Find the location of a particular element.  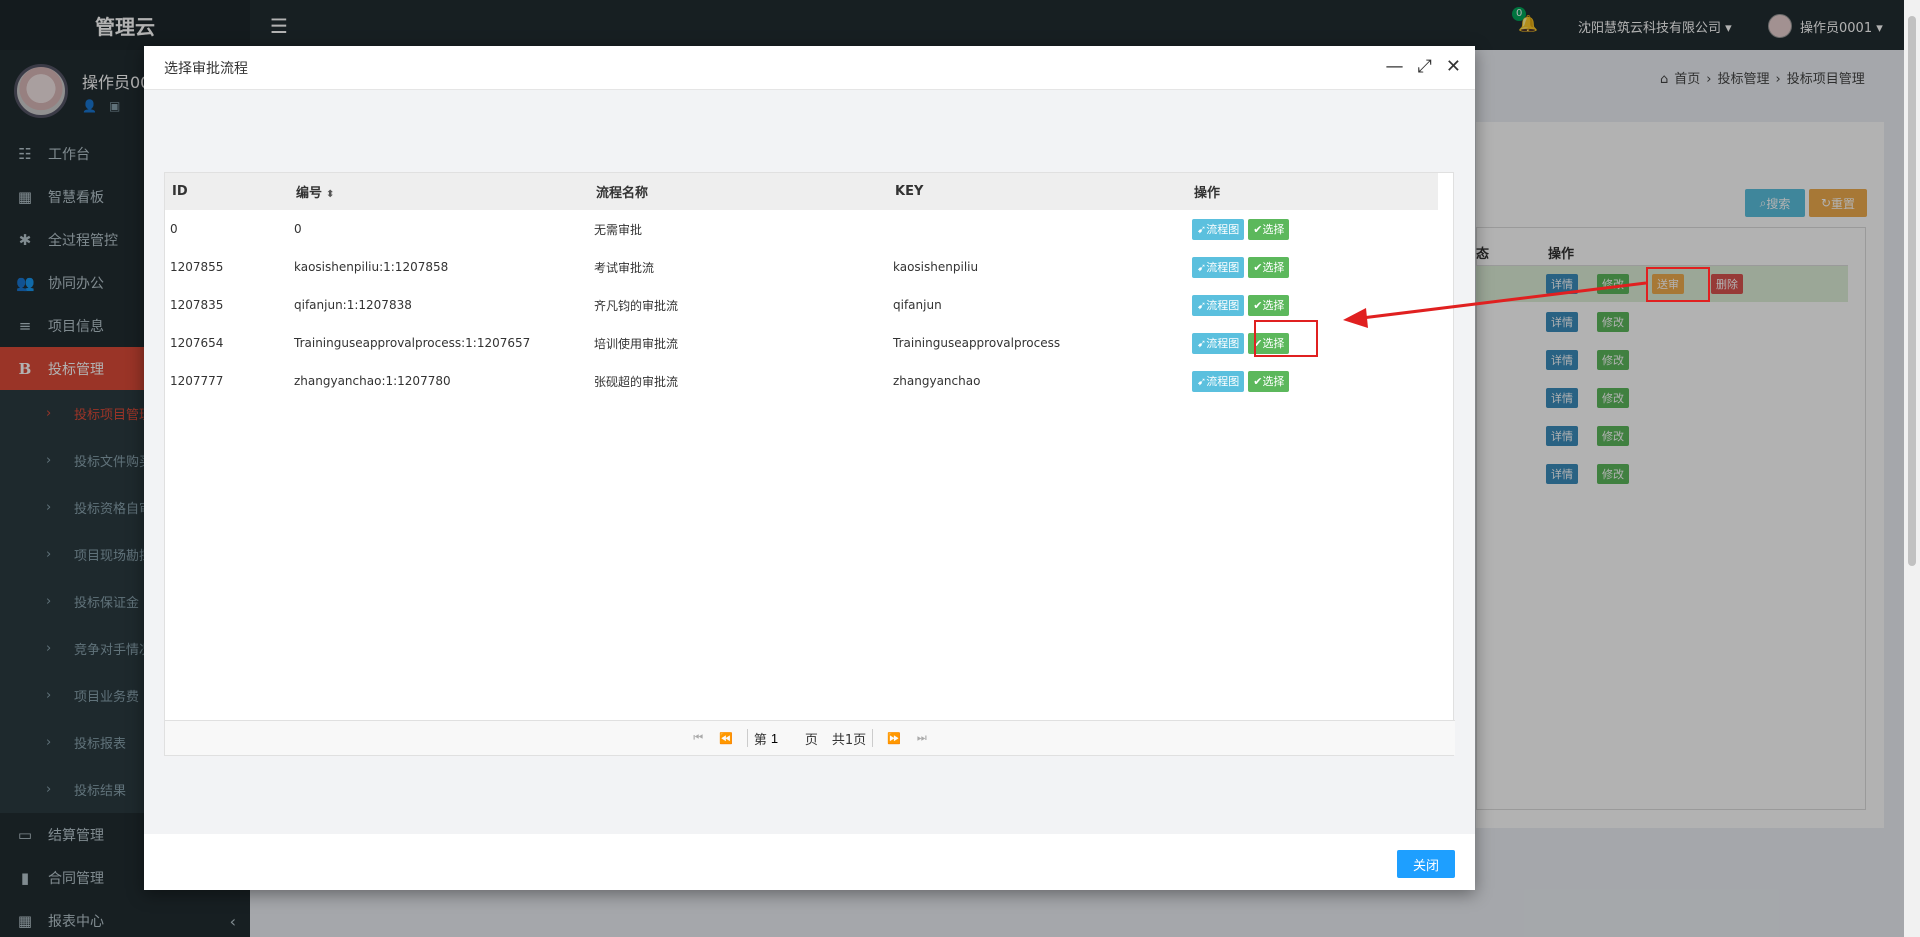

col-actions: 操作 is located at coordinates (1312, 191).